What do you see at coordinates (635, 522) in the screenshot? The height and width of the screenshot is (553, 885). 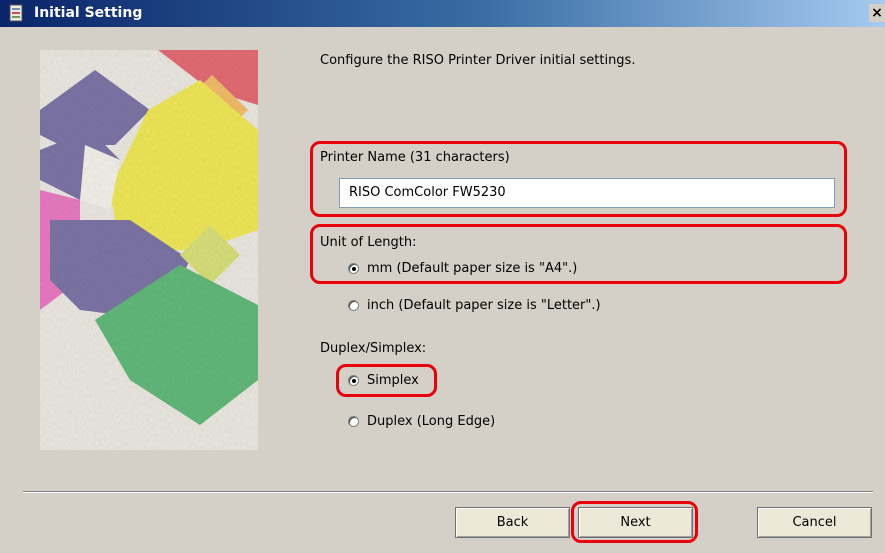 I see `next-button: Next` at bounding box center [635, 522].